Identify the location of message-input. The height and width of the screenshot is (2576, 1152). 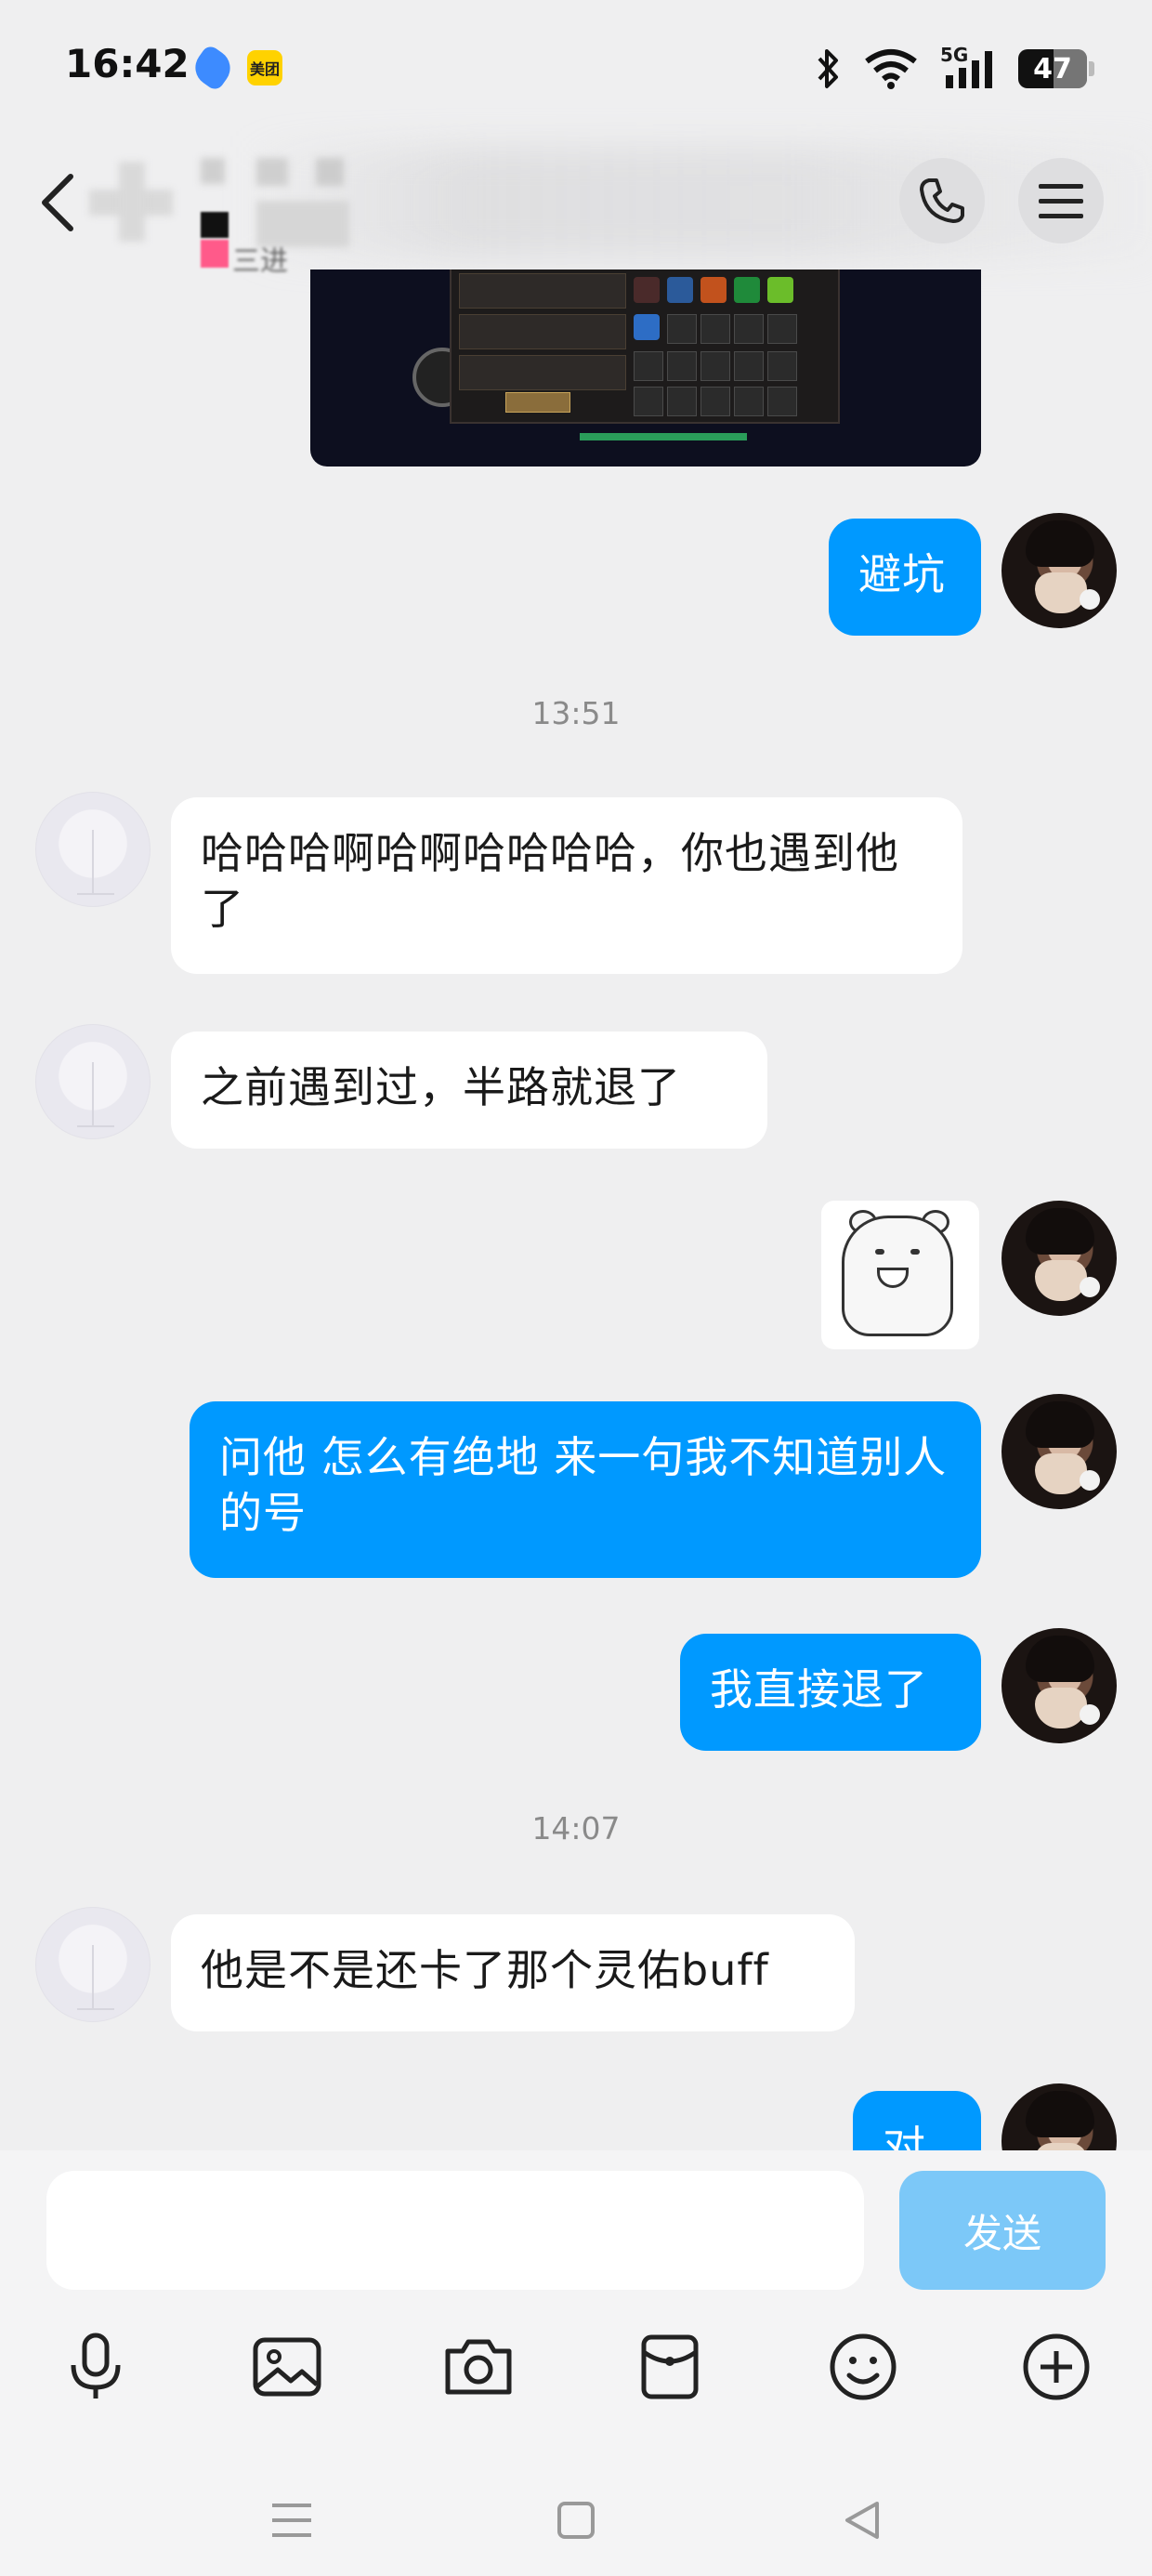
(455, 2230).